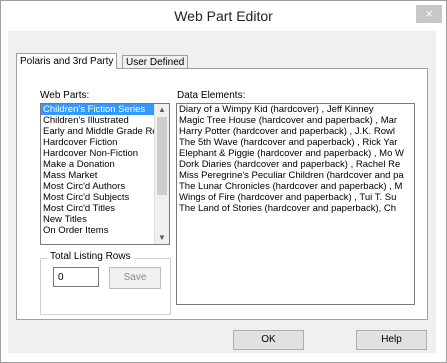 The image size is (447, 363). Describe the element at coordinates (98, 153) in the screenshot. I see `web-part-item: Hardcover Non-Fiction` at that location.